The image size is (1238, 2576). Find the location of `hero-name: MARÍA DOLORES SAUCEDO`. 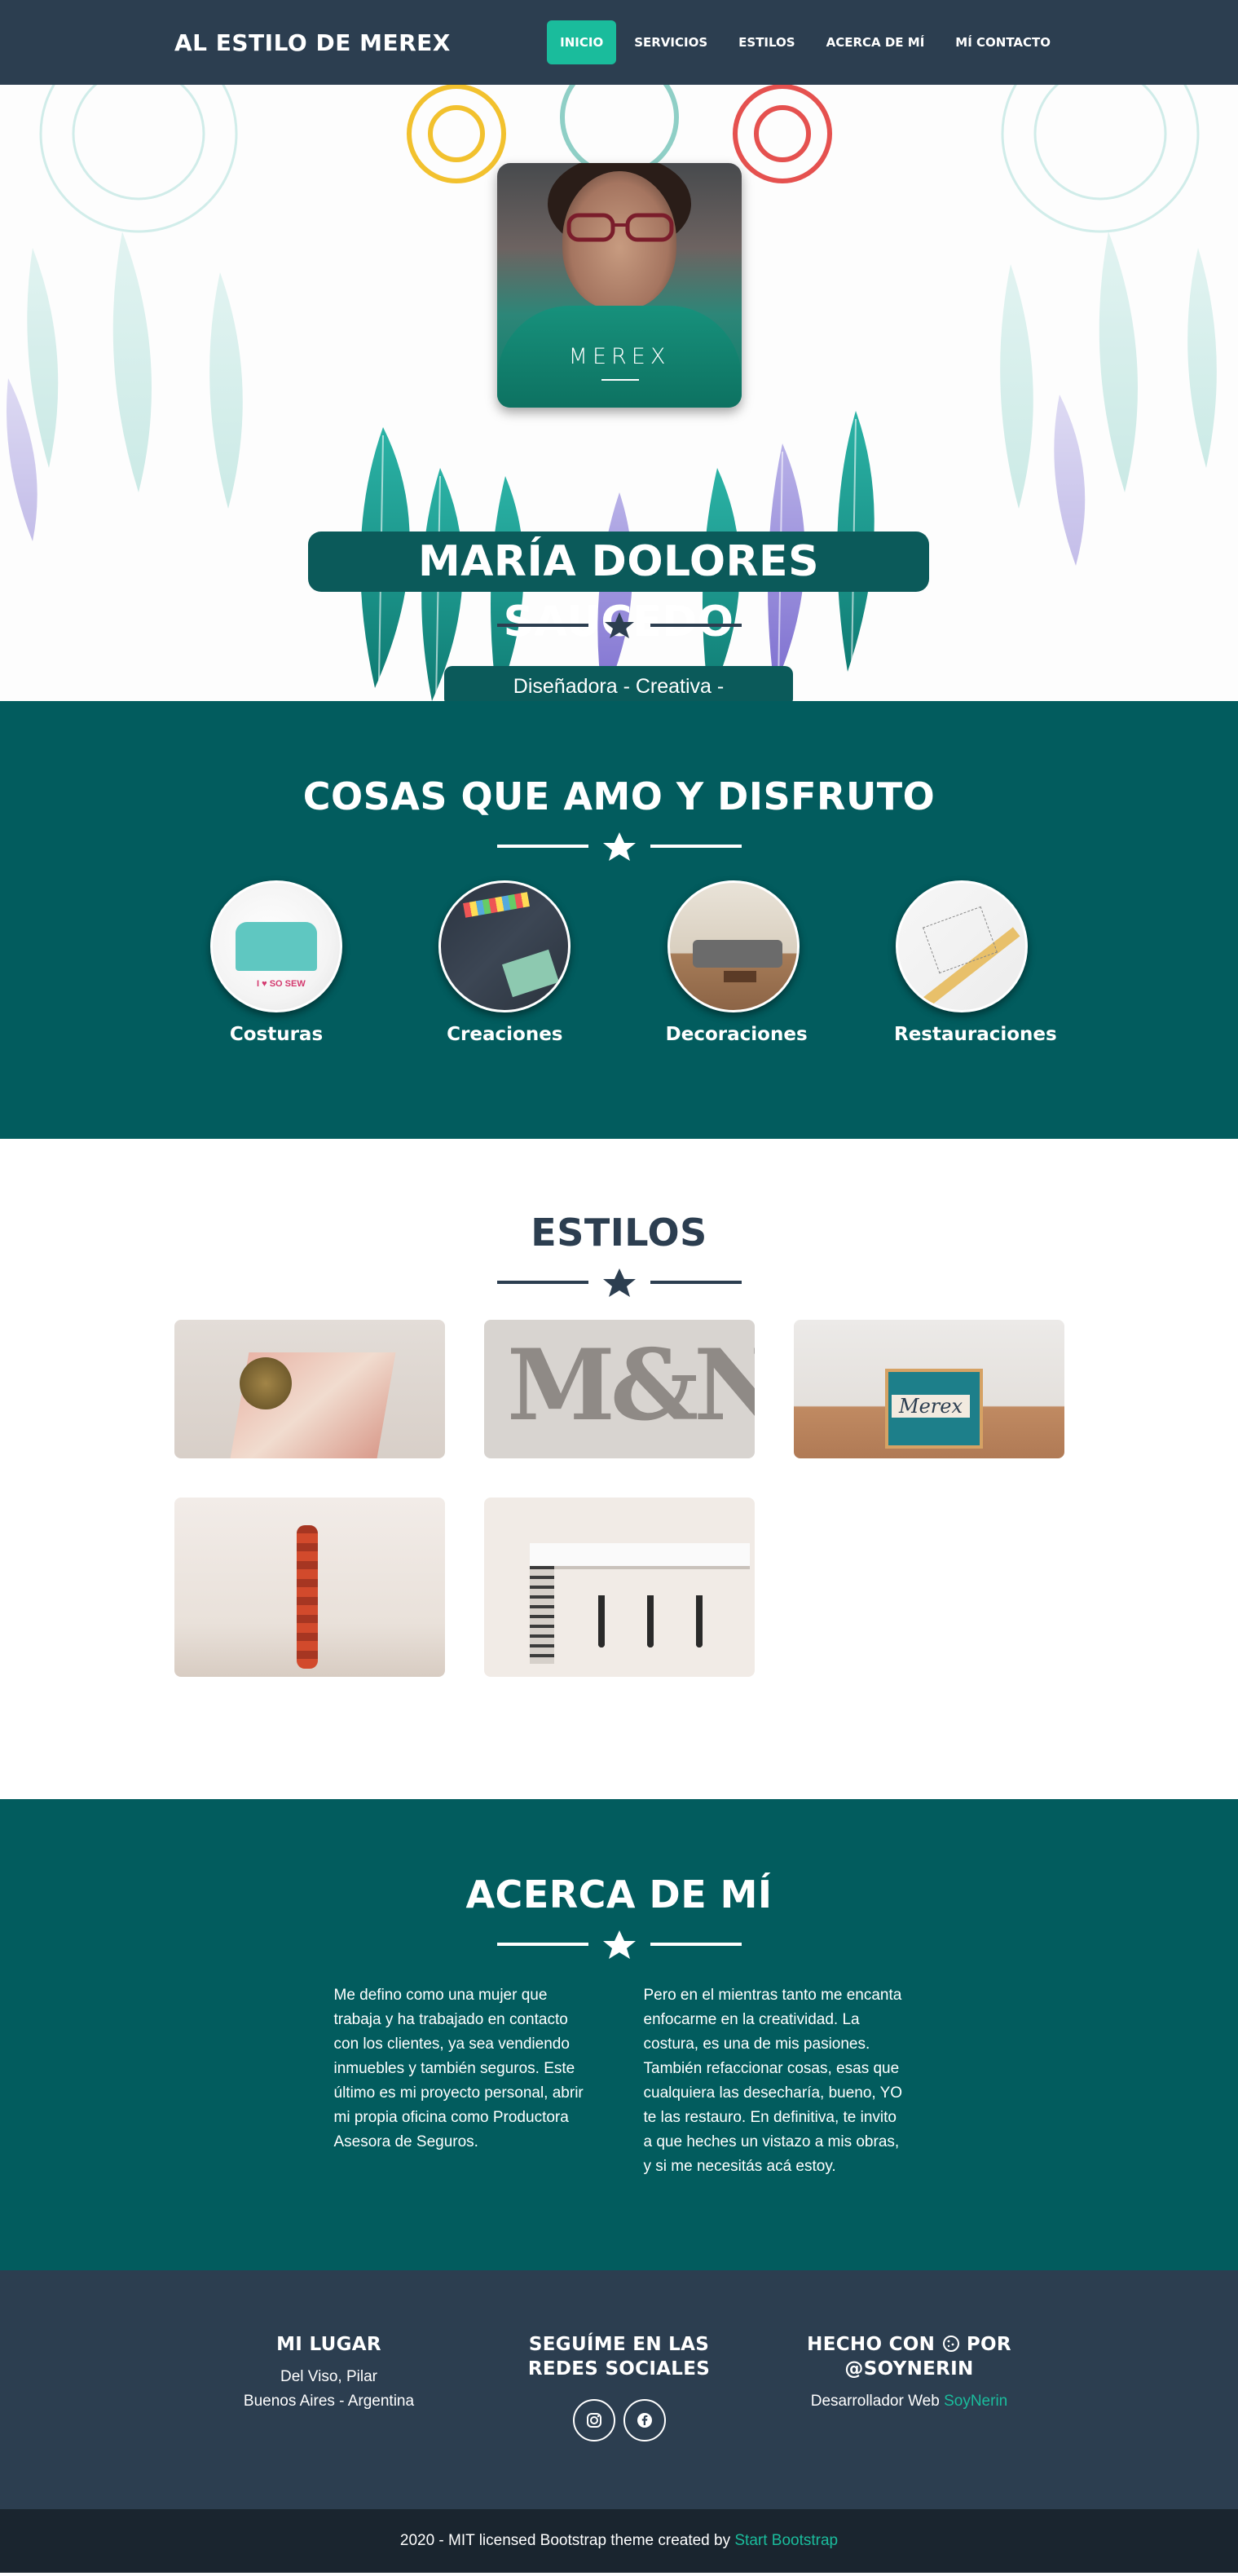

hero-name: MARÍA DOLORES SAUCEDO is located at coordinates (619, 589).